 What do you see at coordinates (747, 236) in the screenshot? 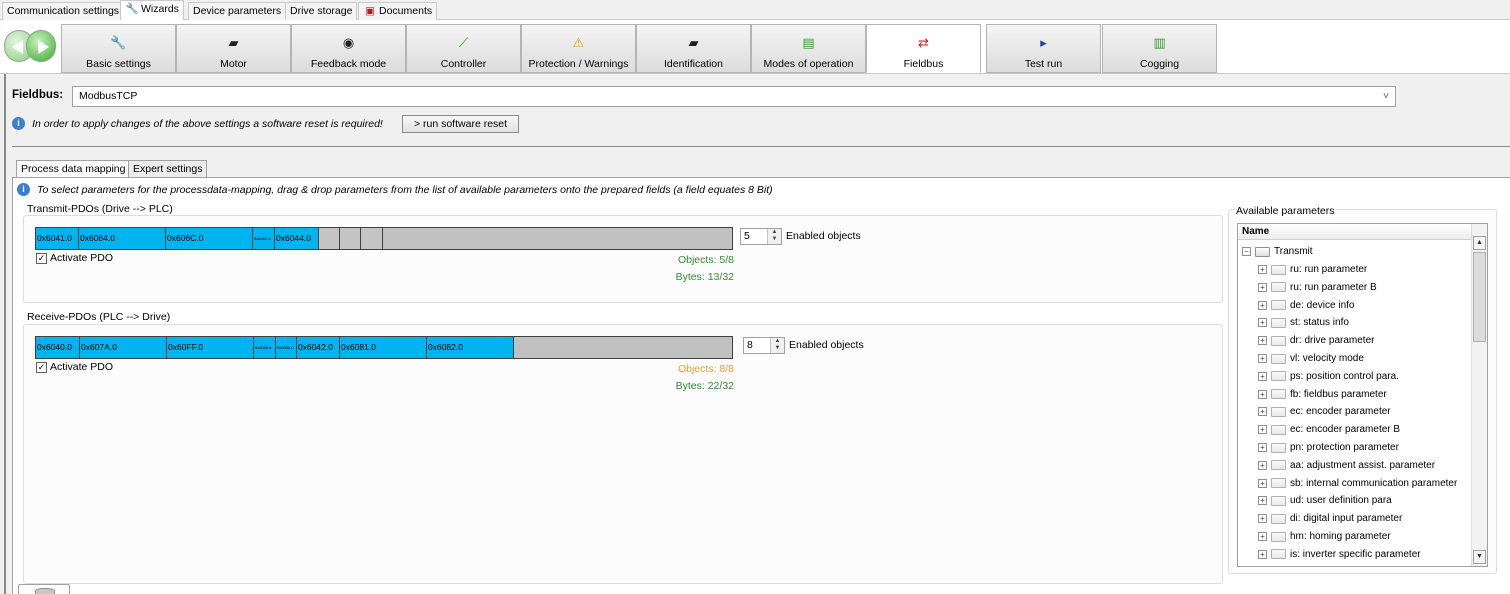
I see `spinner-value: 5` at bounding box center [747, 236].